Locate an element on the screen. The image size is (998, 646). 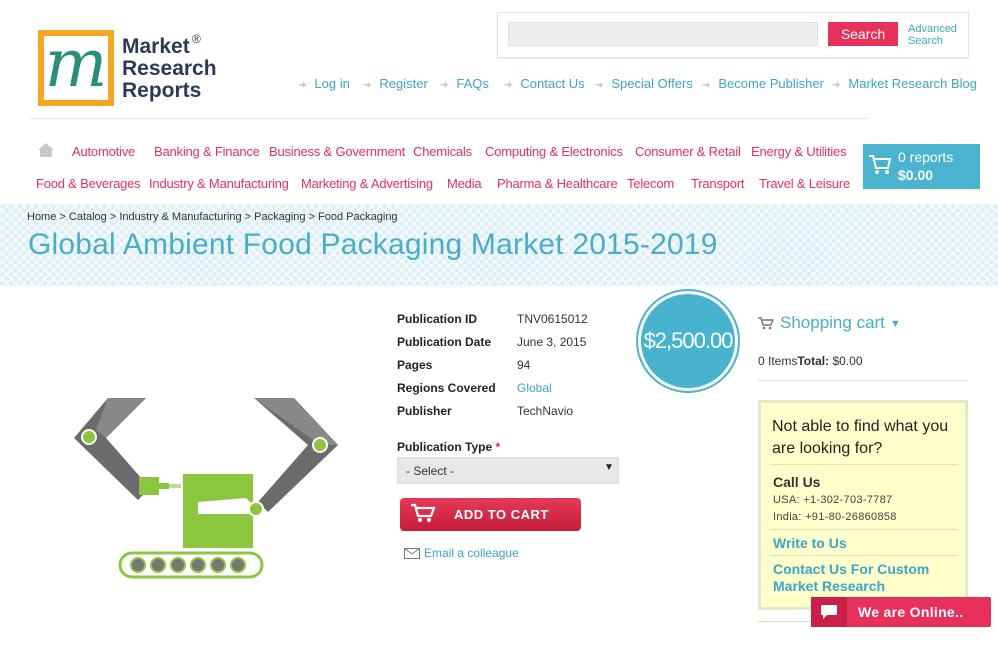
advanced-search-line-2: Search is located at coordinates (925, 41).